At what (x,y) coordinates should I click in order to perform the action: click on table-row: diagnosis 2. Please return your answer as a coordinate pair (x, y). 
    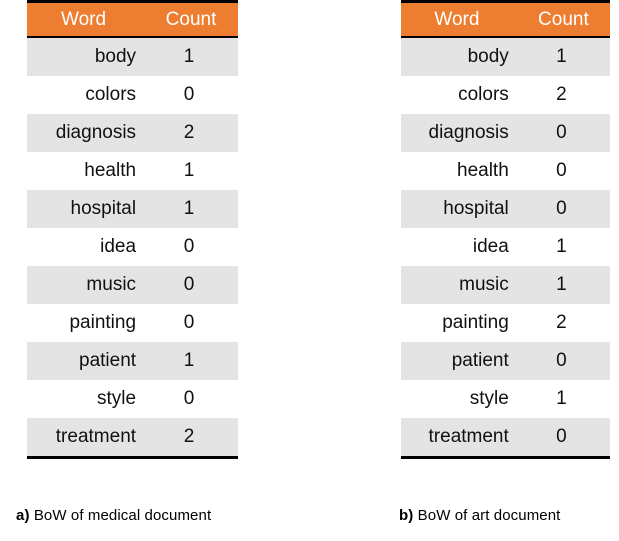
    Looking at the image, I should click on (132, 133).